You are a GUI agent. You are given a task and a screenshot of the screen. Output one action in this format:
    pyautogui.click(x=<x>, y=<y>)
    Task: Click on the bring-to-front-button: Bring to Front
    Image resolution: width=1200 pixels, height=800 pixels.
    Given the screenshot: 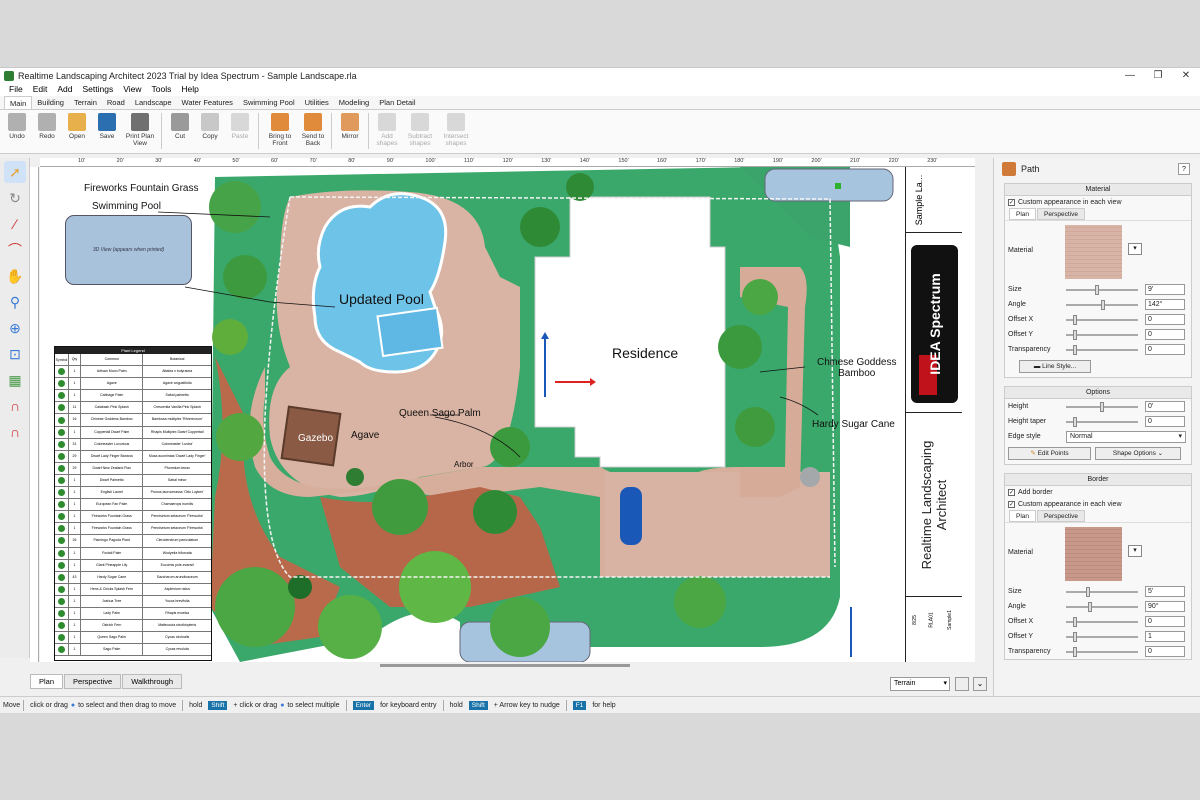 What is the action you would take?
    pyautogui.click(x=280, y=130)
    